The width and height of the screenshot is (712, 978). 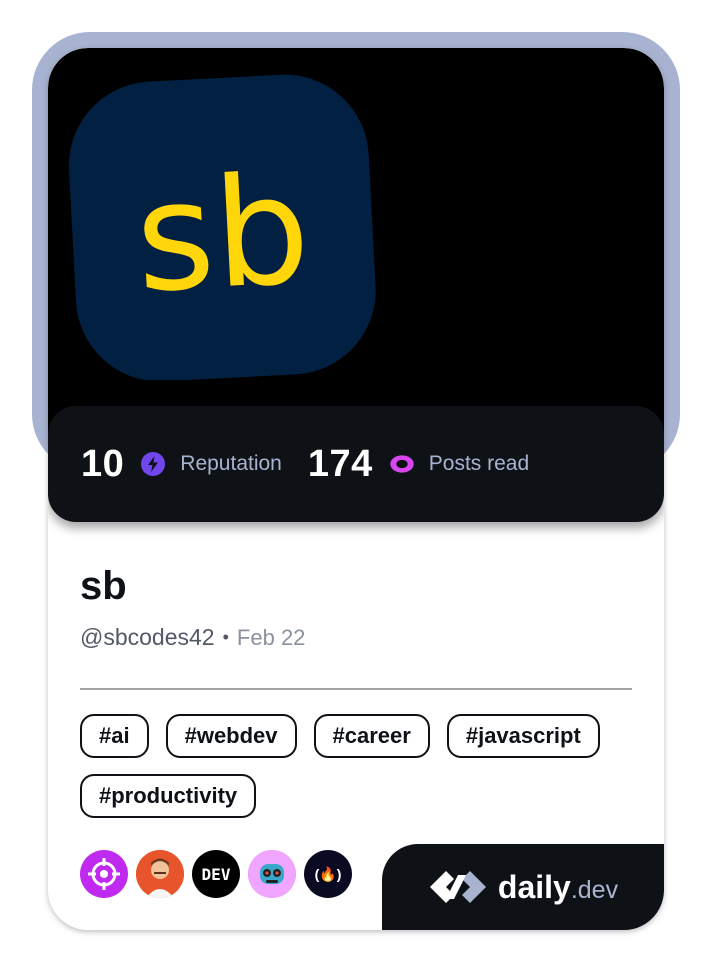 I want to click on freecodecamp-logo-text: (🔥), so click(x=328, y=873).